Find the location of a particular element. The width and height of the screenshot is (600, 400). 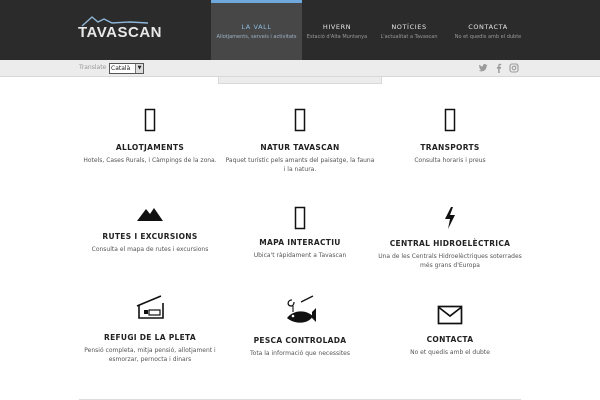

bus-icon is located at coordinates (450, 120).